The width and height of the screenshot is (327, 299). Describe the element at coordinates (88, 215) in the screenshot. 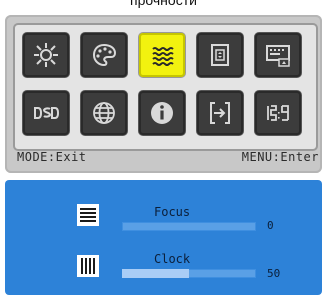

I see `focus-lines-icon` at that location.